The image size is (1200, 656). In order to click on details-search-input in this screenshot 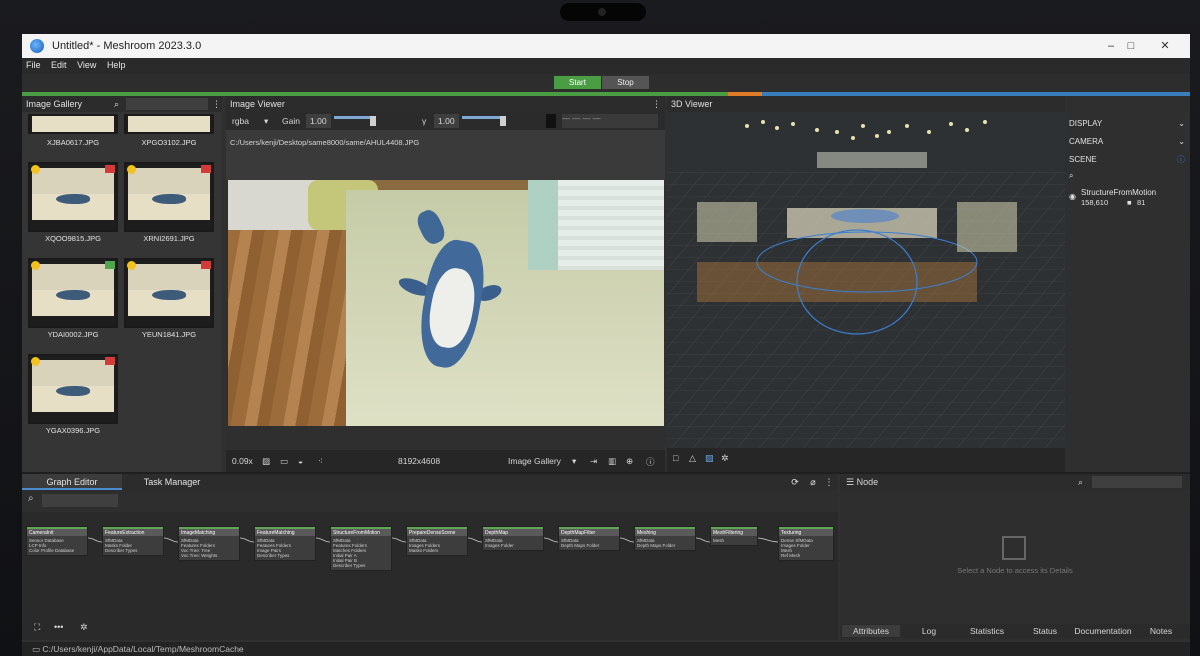, I will do `click(1137, 482)`.